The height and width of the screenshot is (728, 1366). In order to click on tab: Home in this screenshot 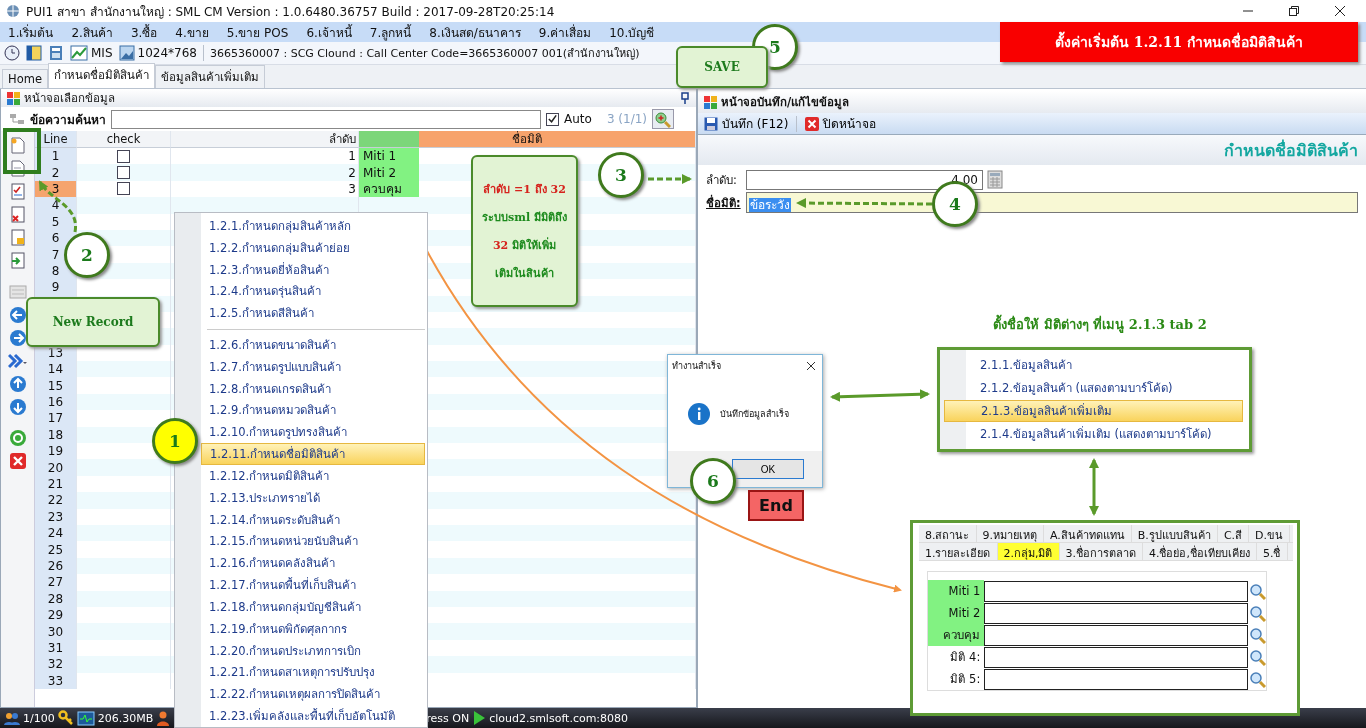, I will do `click(25, 78)`.